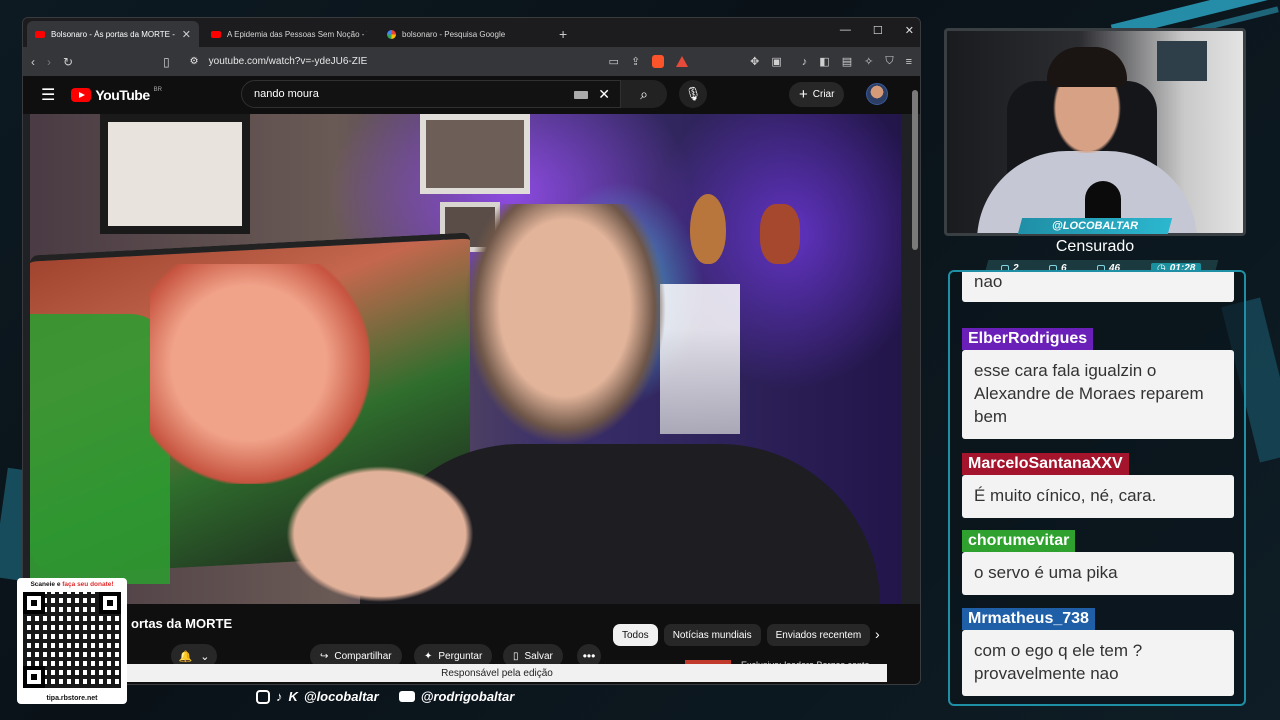  I want to click on new-tab-button: +, so click(563, 34).